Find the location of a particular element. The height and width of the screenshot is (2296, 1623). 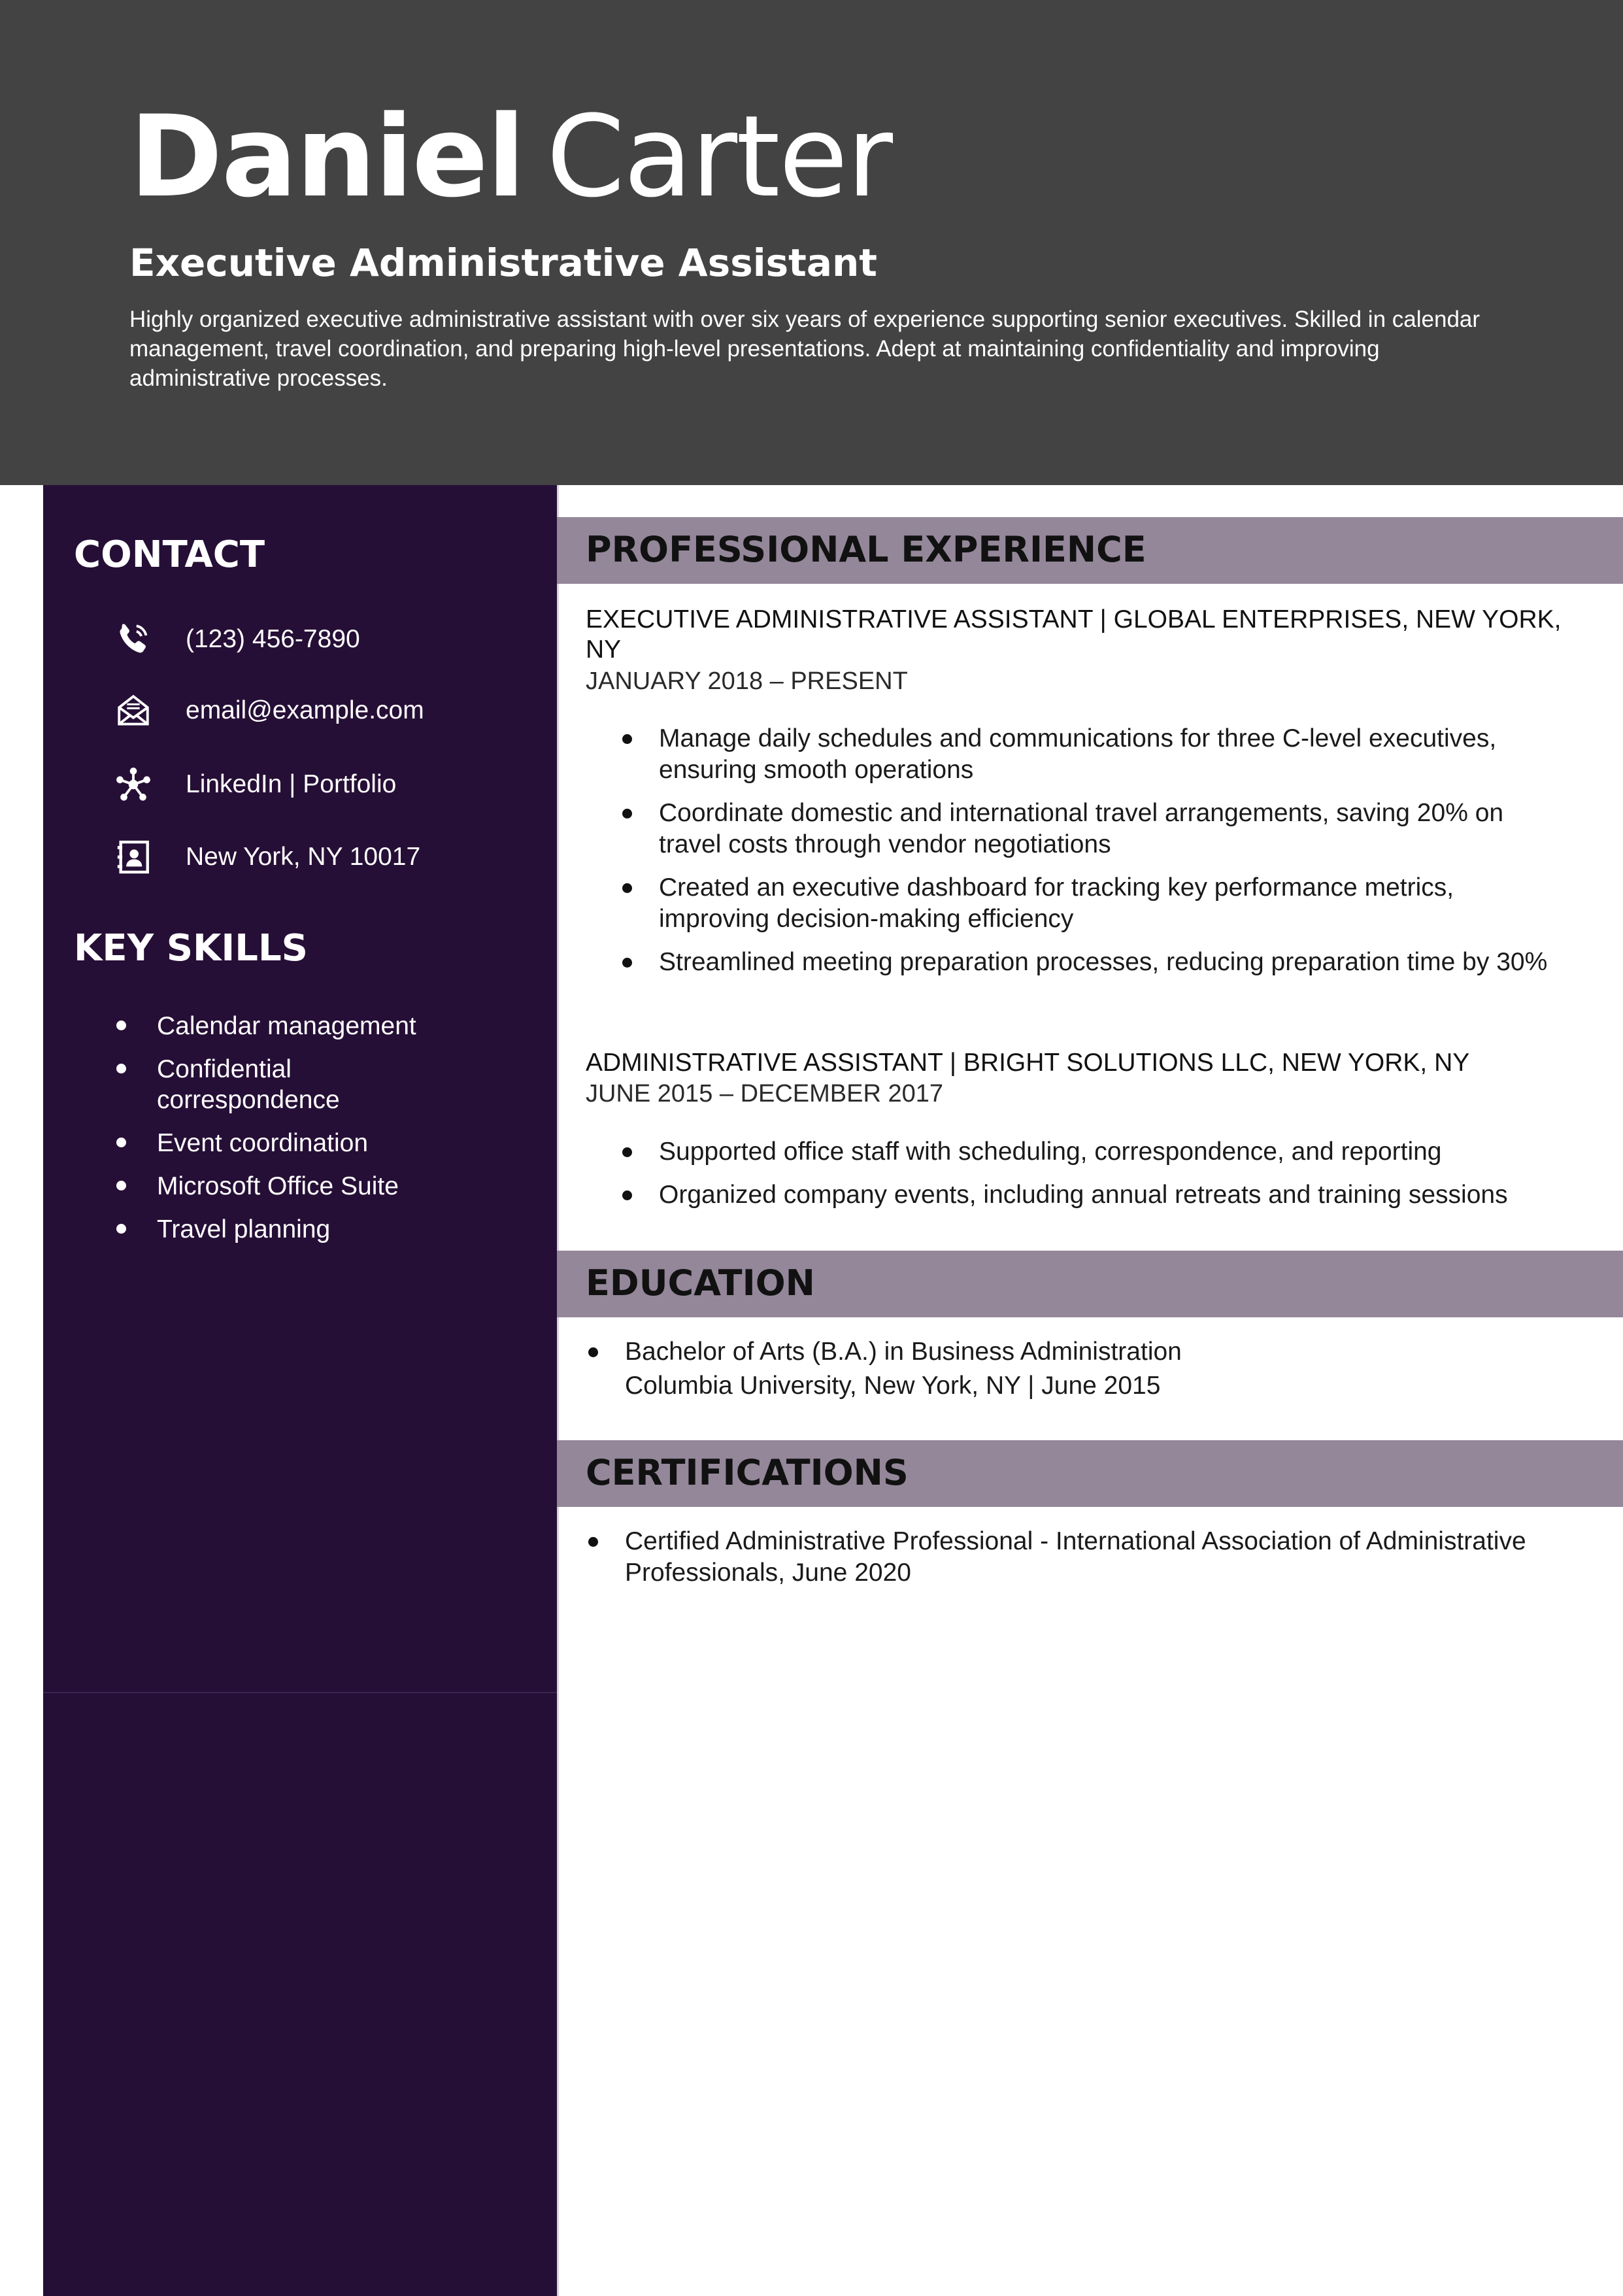

candidate-name: Daniel Carter is located at coordinates (511, 157).